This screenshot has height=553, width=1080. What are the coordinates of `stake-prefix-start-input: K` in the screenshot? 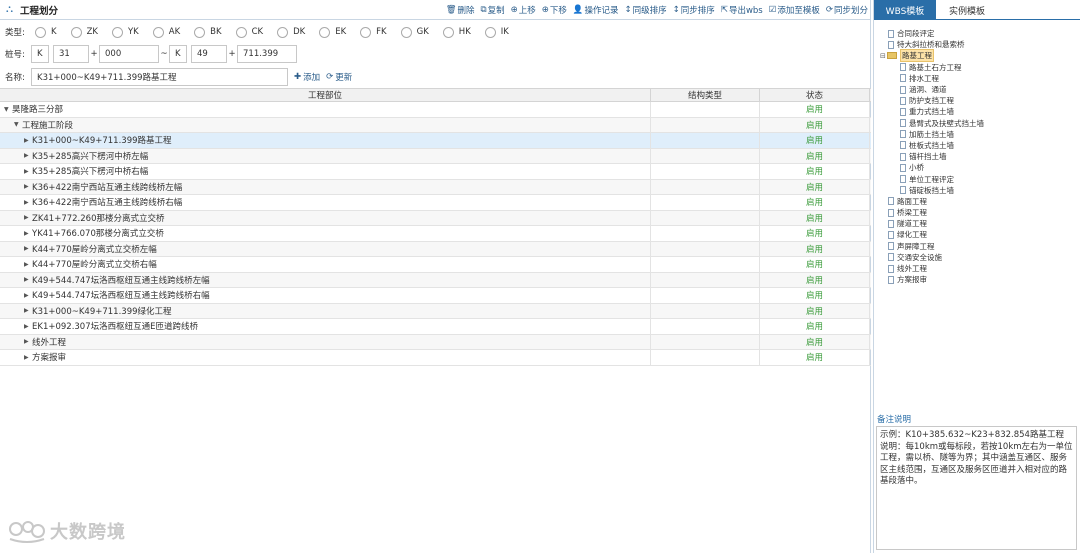 It's located at (40, 54).